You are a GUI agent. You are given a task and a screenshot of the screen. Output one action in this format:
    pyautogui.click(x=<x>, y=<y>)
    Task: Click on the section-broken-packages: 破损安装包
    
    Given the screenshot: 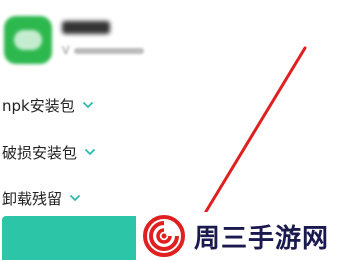 What is the action you would take?
    pyautogui.click(x=49, y=152)
    